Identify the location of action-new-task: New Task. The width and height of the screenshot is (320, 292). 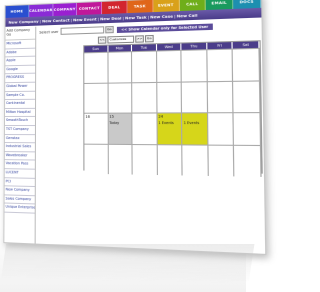
(136, 17).